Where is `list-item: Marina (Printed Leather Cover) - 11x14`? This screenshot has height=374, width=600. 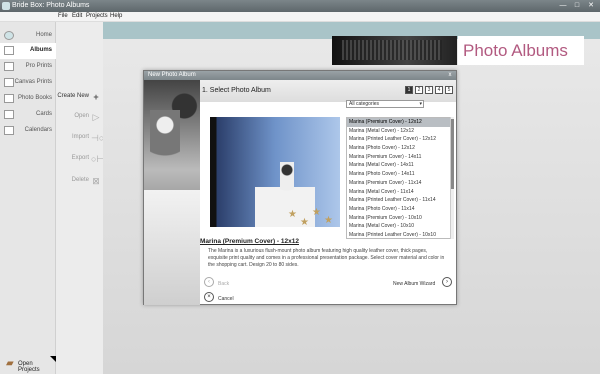 list-item: Marina (Printed Leather Cover) - 11x14 is located at coordinates (400, 200).